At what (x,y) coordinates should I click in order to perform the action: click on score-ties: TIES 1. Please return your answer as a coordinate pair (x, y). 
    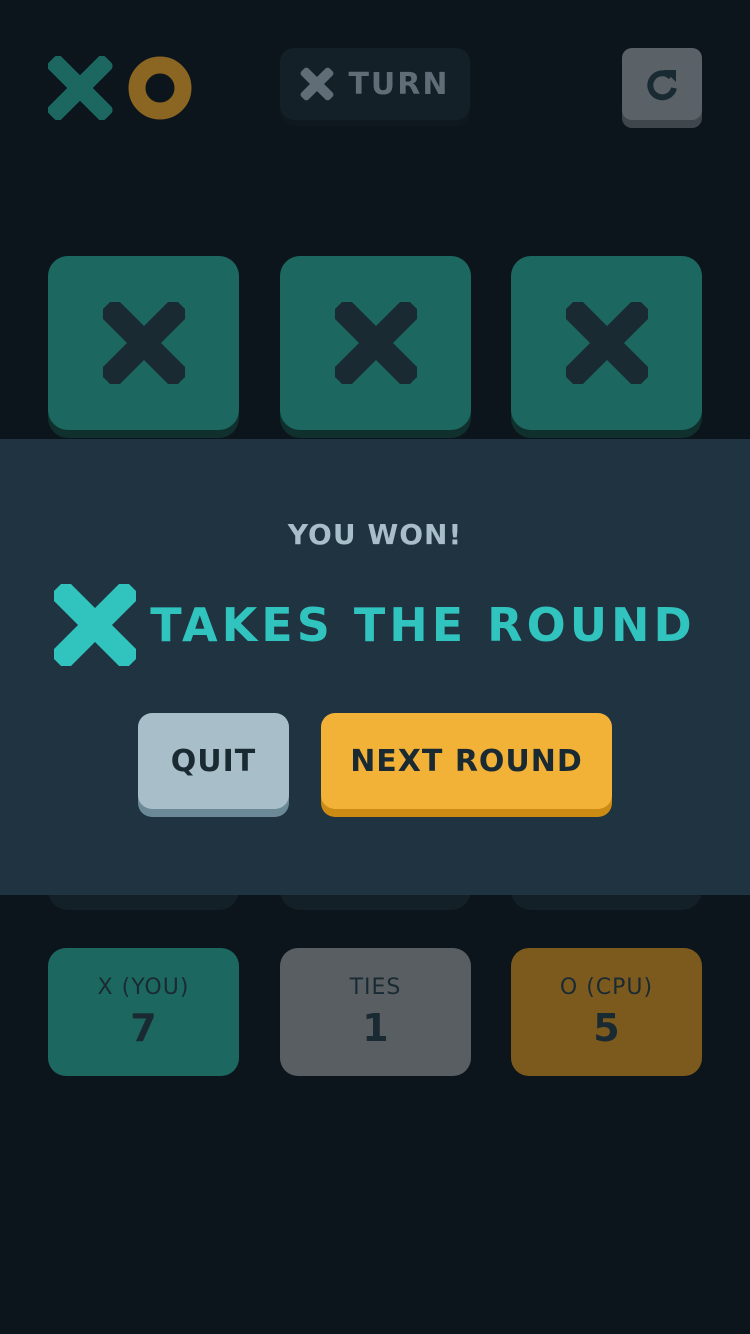
    Looking at the image, I should click on (375, 1012).